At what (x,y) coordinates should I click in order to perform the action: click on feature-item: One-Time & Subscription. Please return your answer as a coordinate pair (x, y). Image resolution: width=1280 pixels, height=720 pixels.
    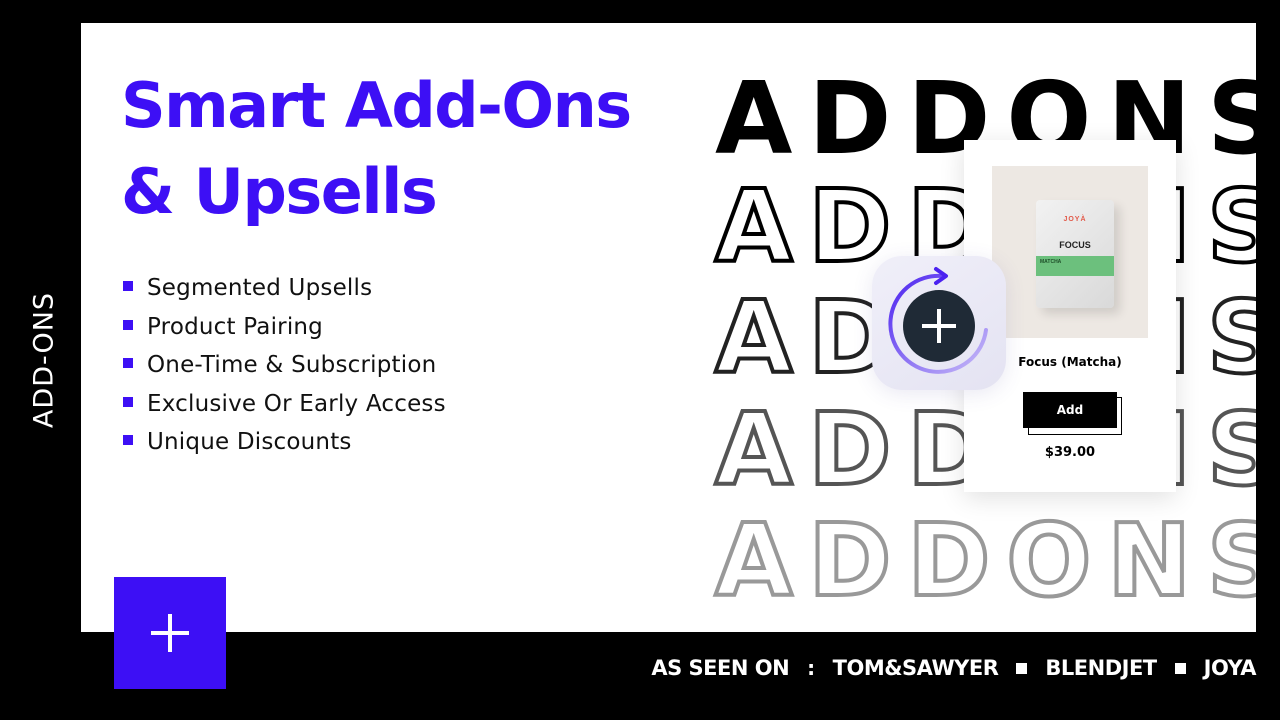
    Looking at the image, I should click on (284, 365).